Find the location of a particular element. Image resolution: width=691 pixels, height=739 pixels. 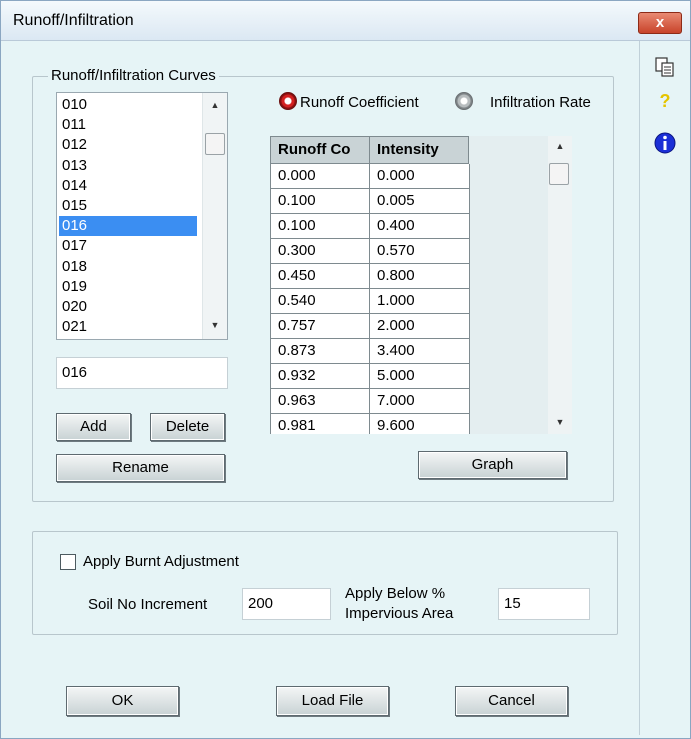

soil-increment-field: 200 is located at coordinates (286, 604).